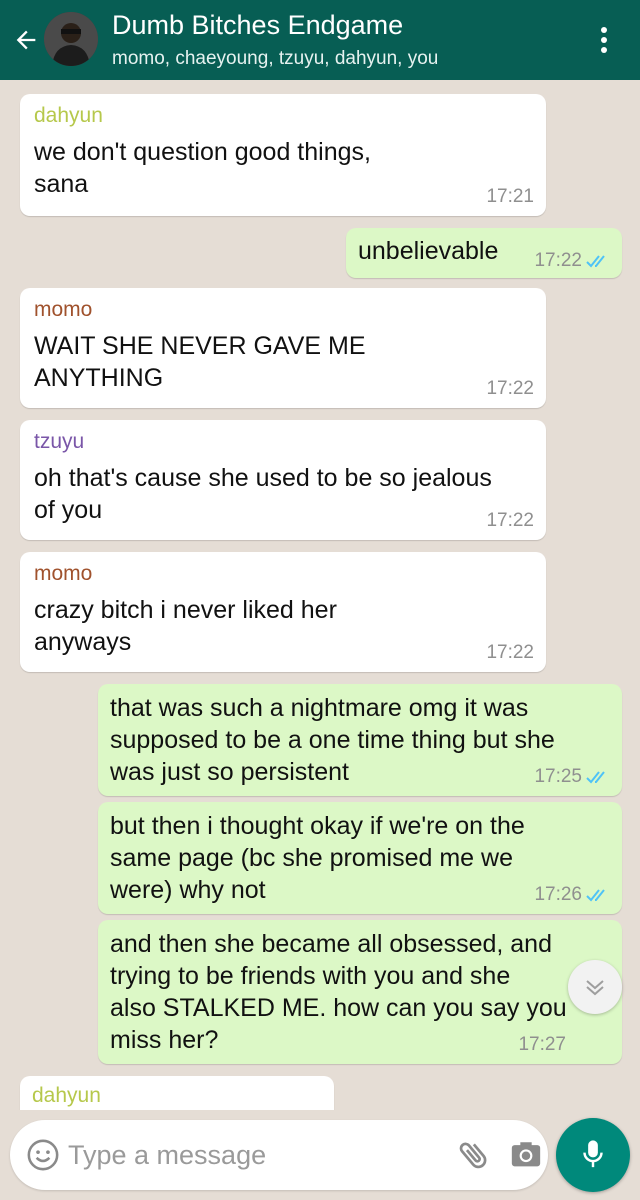 The image size is (640, 1200). What do you see at coordinates (71, 39) in the screenshot?
I see `group-avatar` at bounding box center [71, 39].